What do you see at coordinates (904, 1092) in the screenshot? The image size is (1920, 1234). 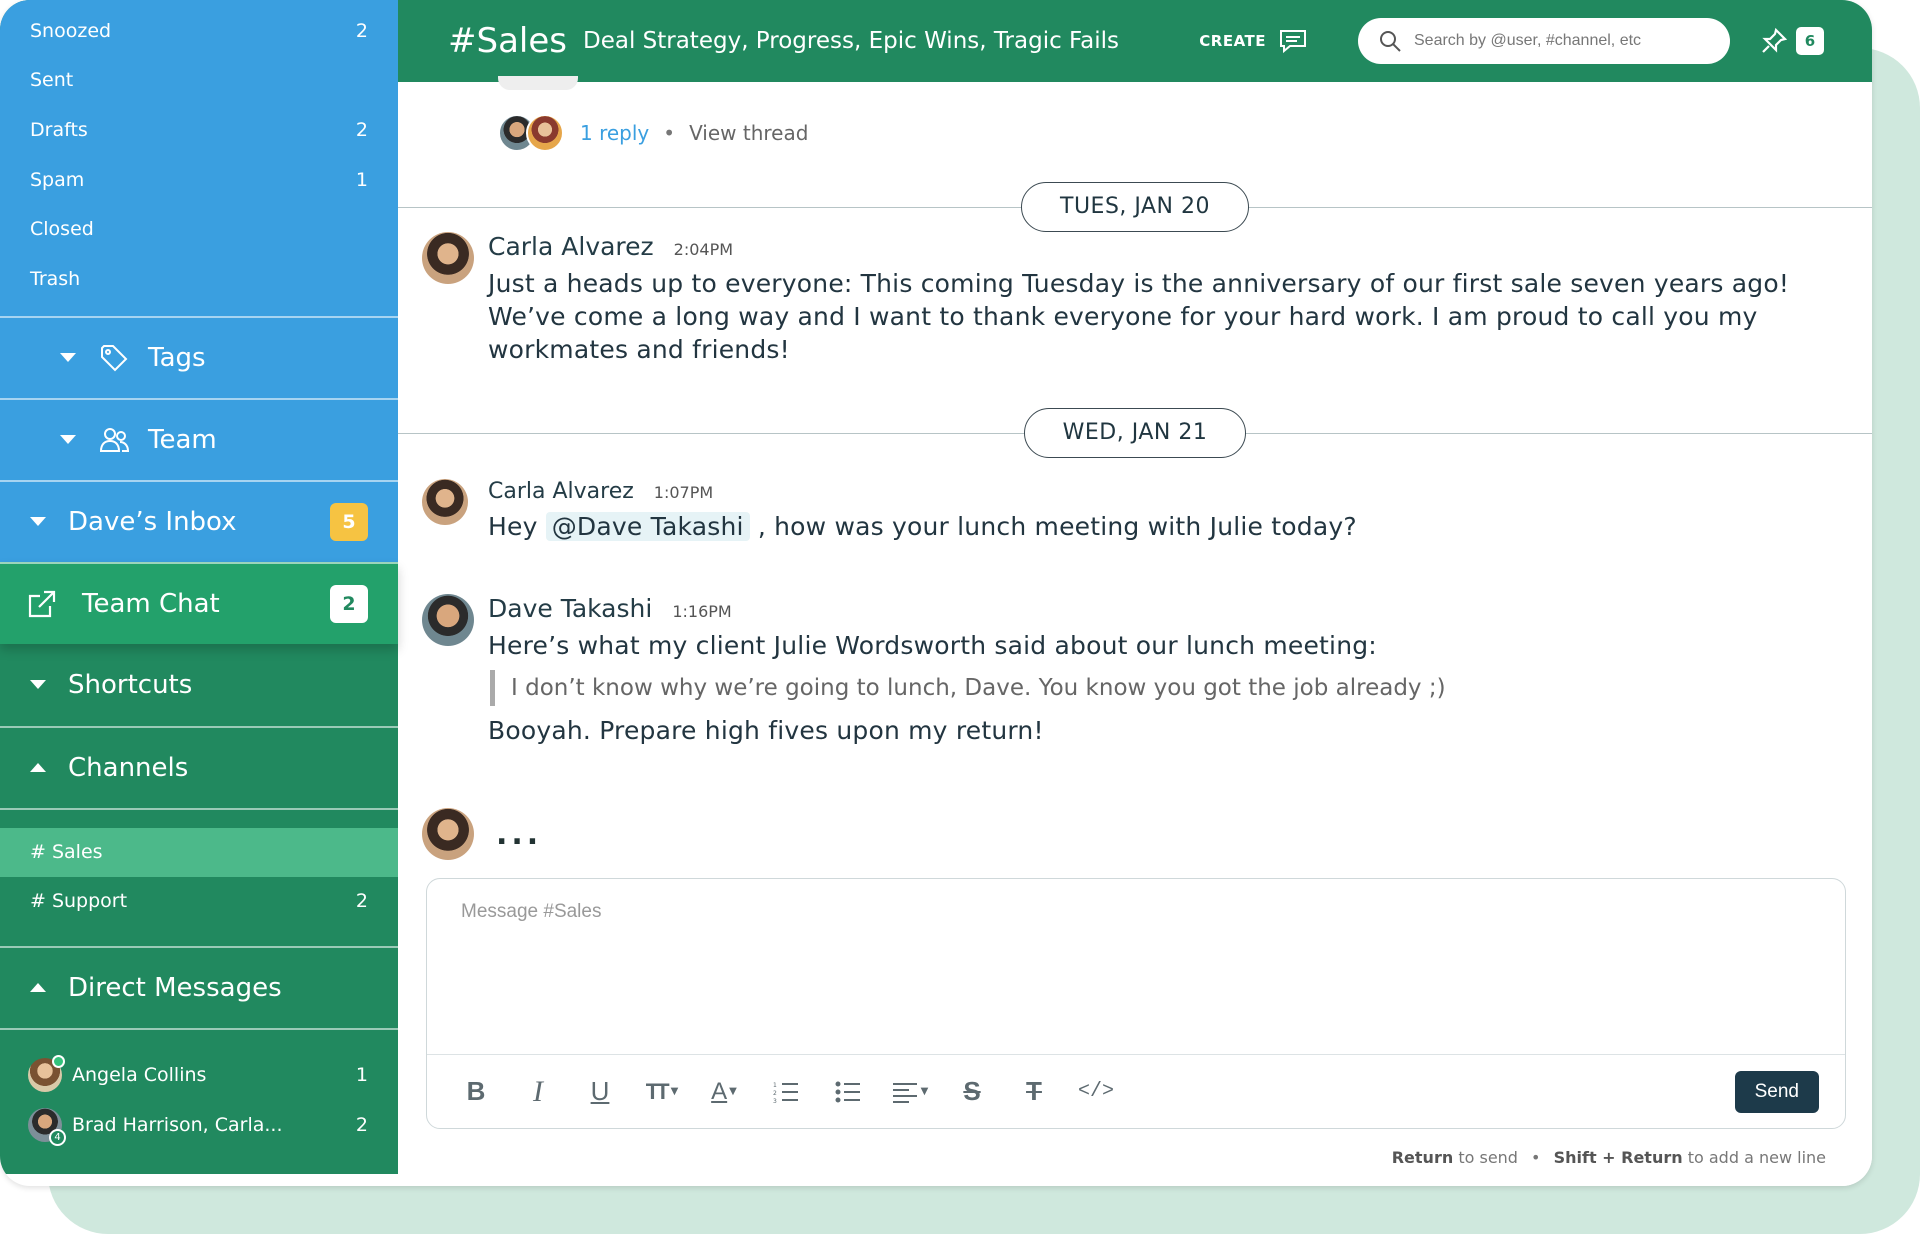 I see `align-left-icon` at bounding box center [904, 1092].